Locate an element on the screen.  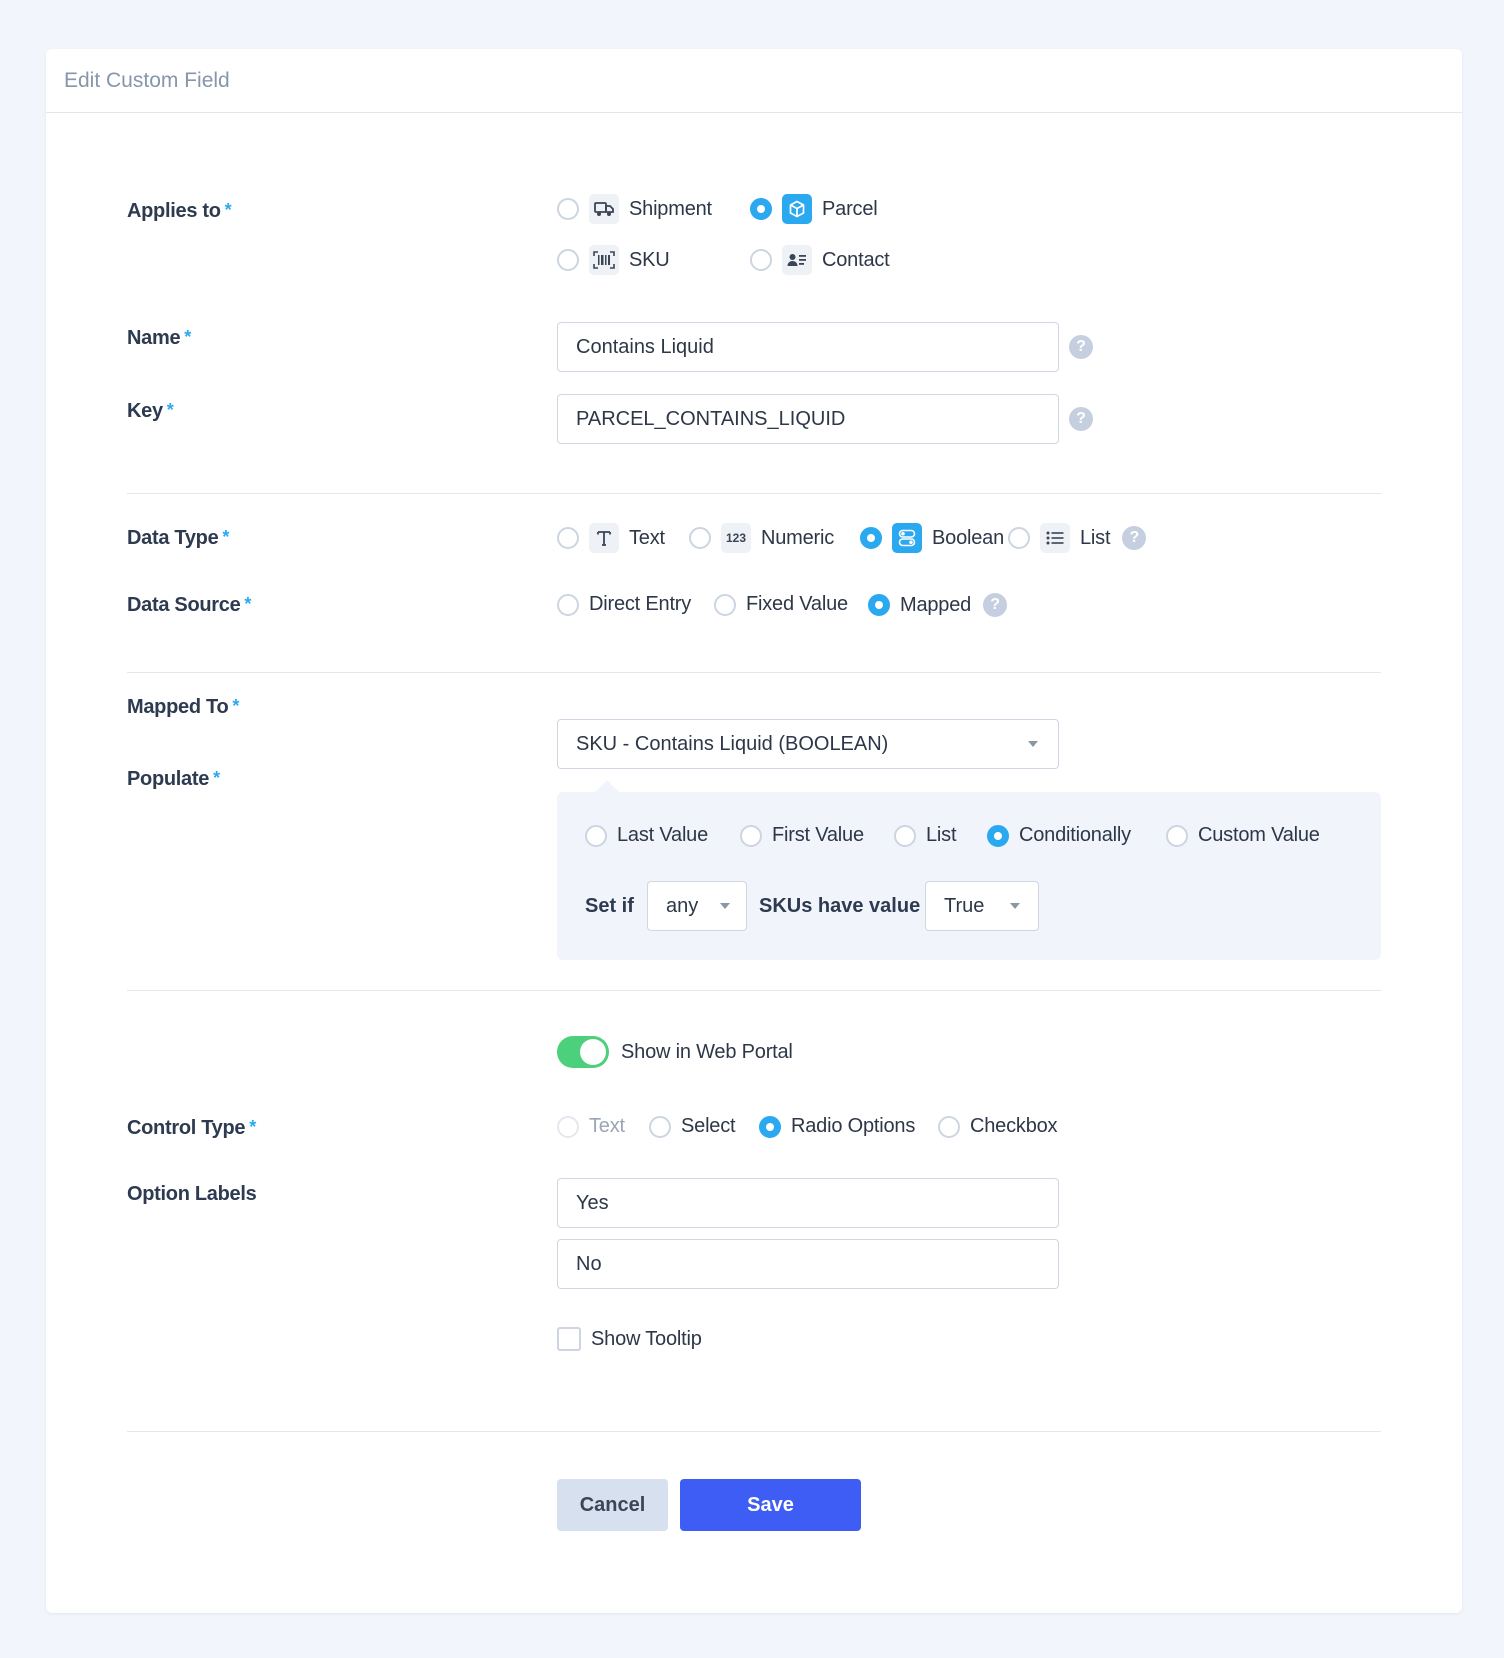
custom-value-label: Custom Value is located at coordinates (1259, 835).